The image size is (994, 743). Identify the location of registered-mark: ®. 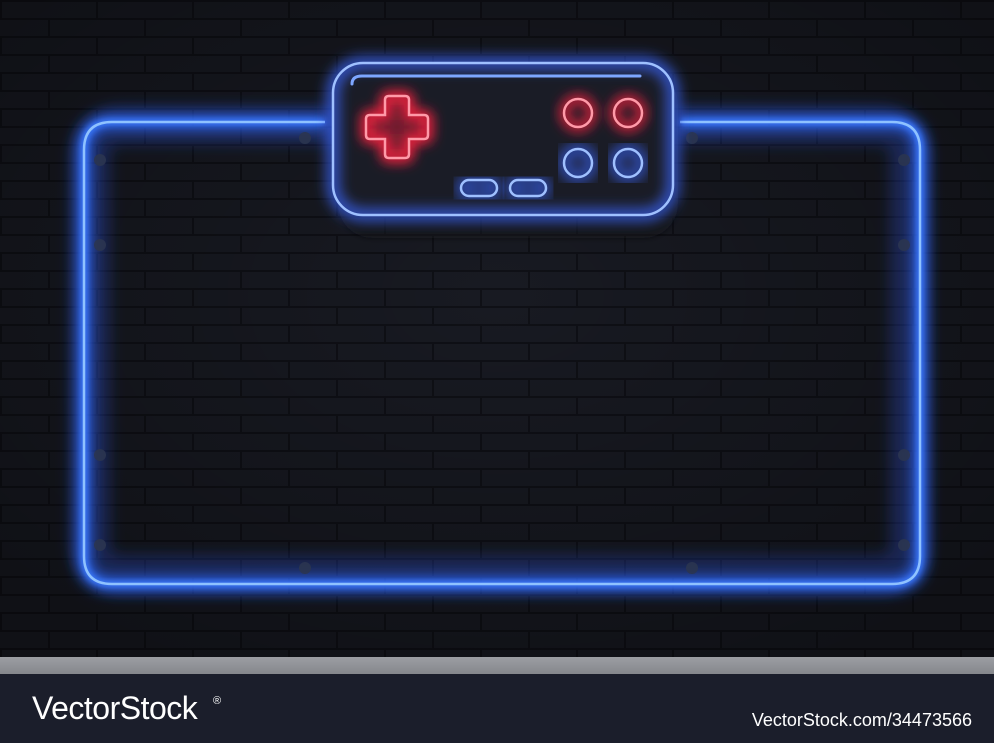
(217, 701).